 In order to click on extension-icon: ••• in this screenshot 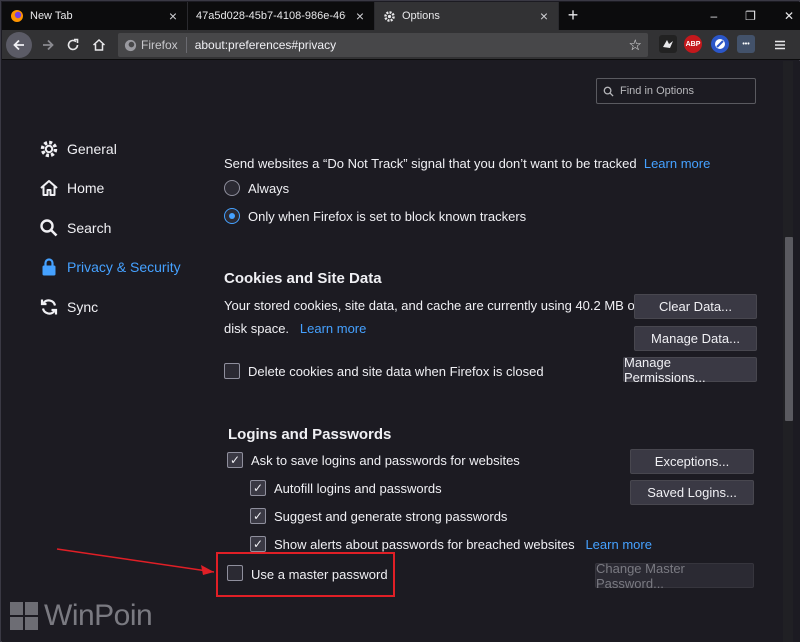, I will do `click(746, 44)`.